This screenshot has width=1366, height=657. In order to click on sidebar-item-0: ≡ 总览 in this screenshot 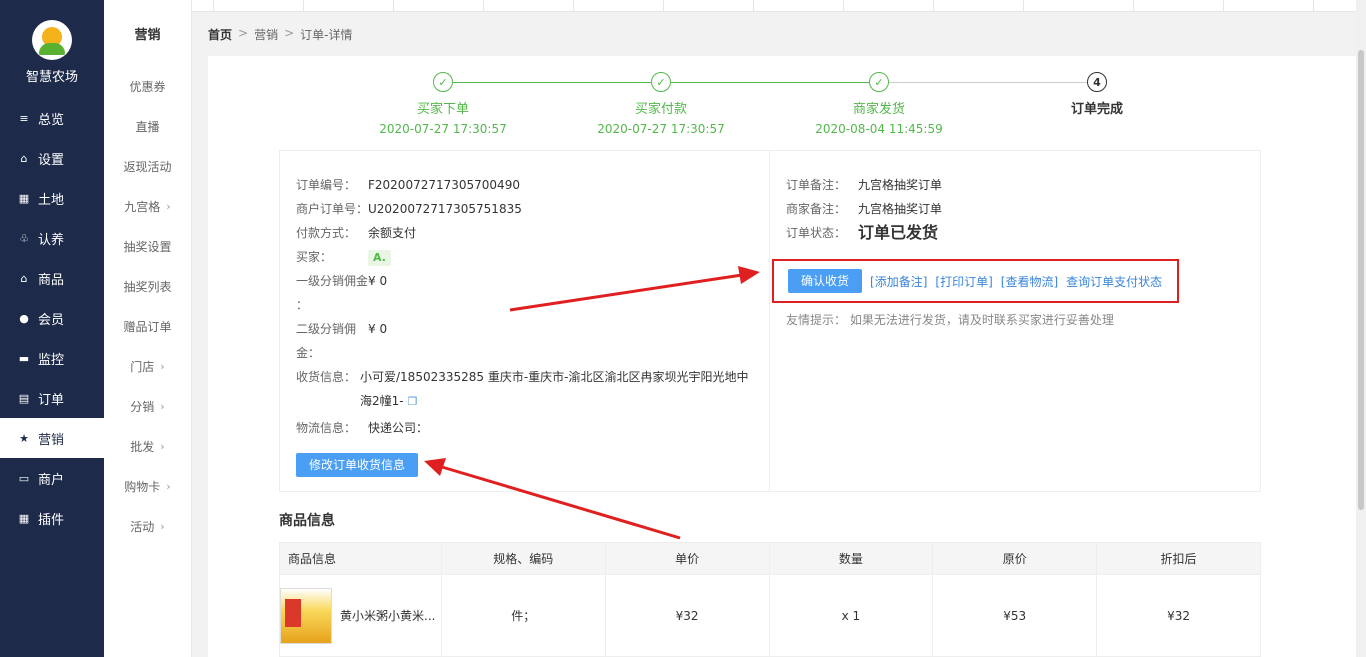, I will do `click(52, 118)`.